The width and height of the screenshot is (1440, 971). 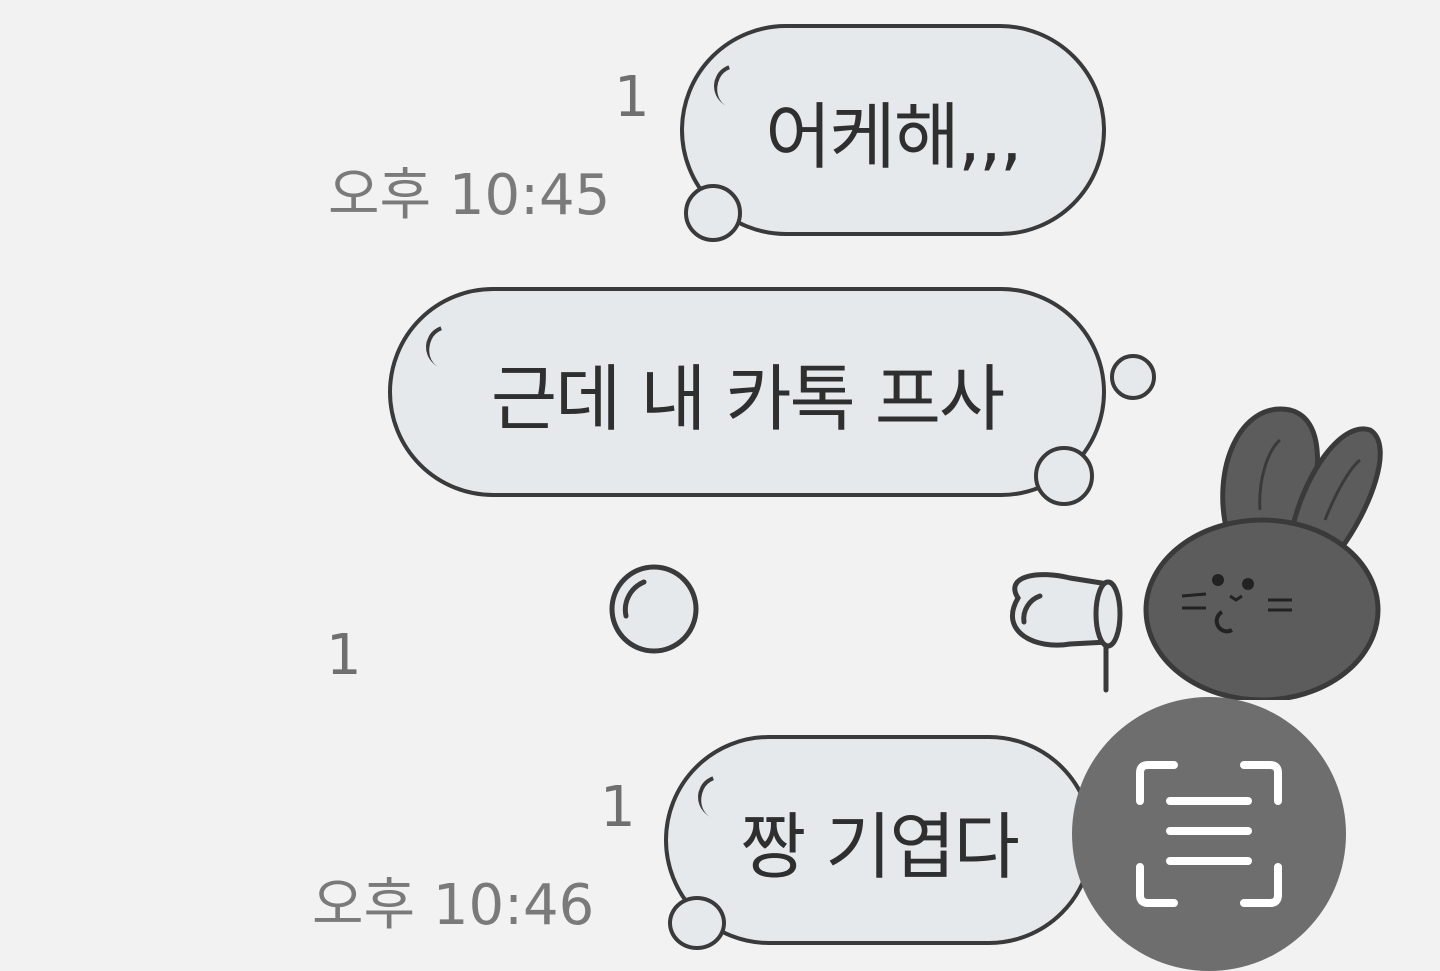 I want to click on message-bubble: 어케해,,,, so click(x=893, y=130).